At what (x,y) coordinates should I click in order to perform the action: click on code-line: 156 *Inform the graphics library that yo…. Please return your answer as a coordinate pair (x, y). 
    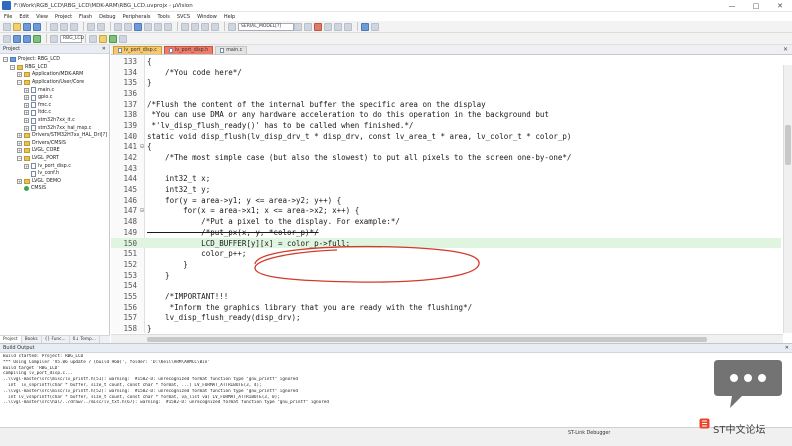
    Looking at the image, I should click on (446, 307).